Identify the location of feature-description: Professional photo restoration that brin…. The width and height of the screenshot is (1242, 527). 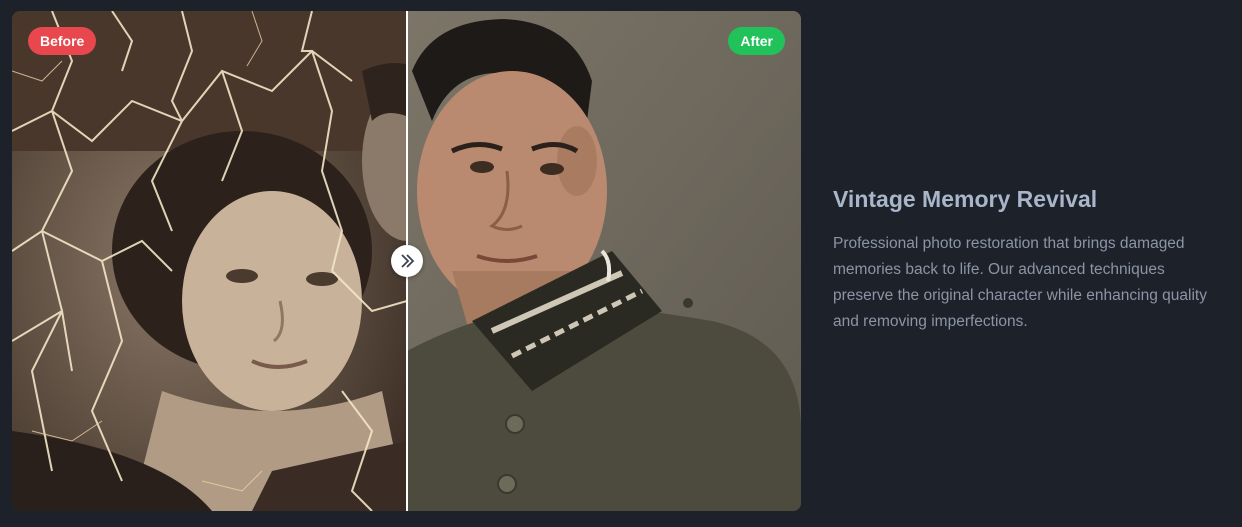
(1020, 282).